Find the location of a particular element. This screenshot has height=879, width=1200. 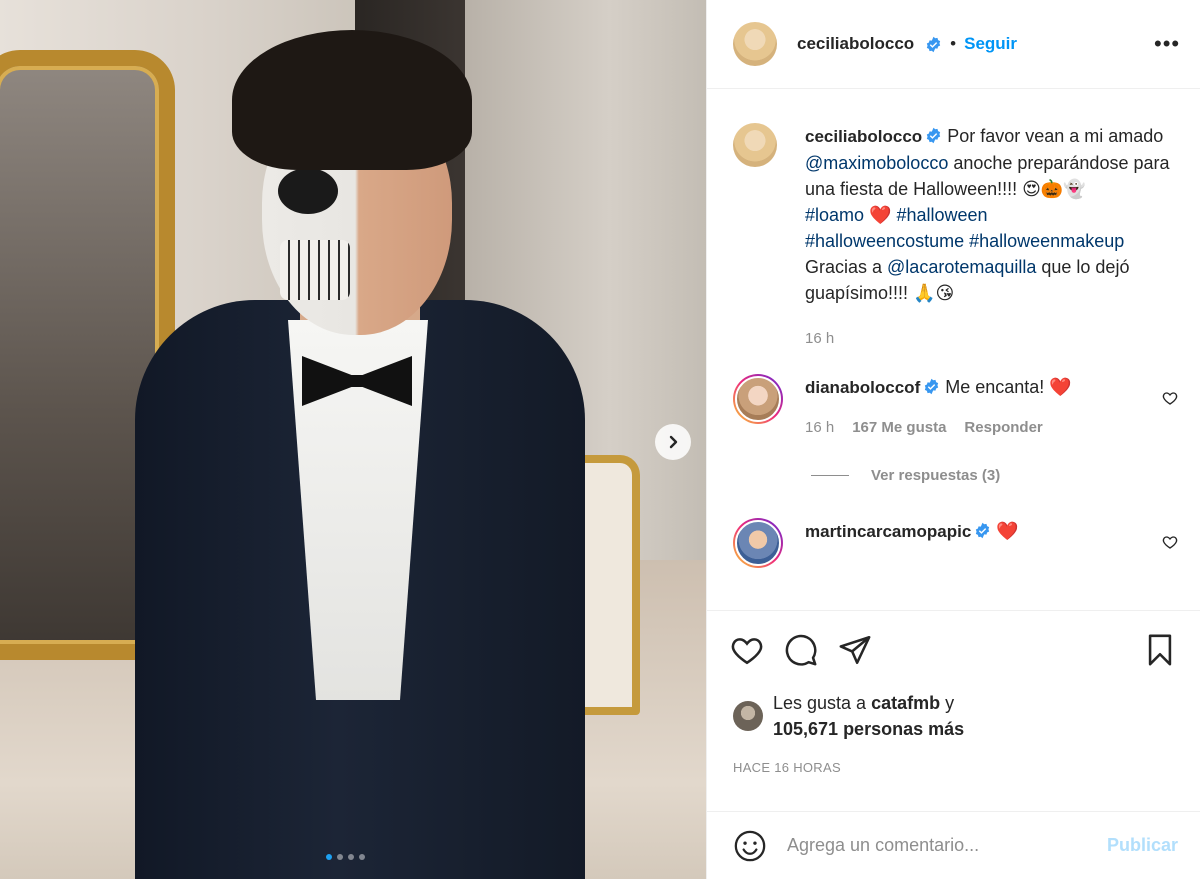

publish-button: Publicar is located at coordinates (1142, 845).